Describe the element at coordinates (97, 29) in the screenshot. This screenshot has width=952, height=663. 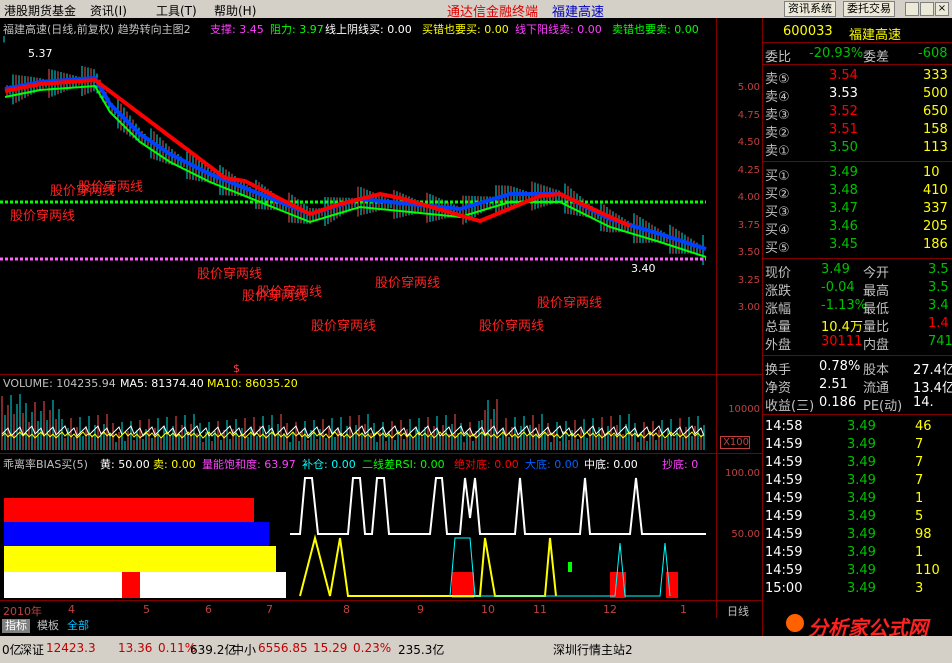
I see `chart-title: 福建高速(日线,前复权) 趋势转向主图2` at that location.